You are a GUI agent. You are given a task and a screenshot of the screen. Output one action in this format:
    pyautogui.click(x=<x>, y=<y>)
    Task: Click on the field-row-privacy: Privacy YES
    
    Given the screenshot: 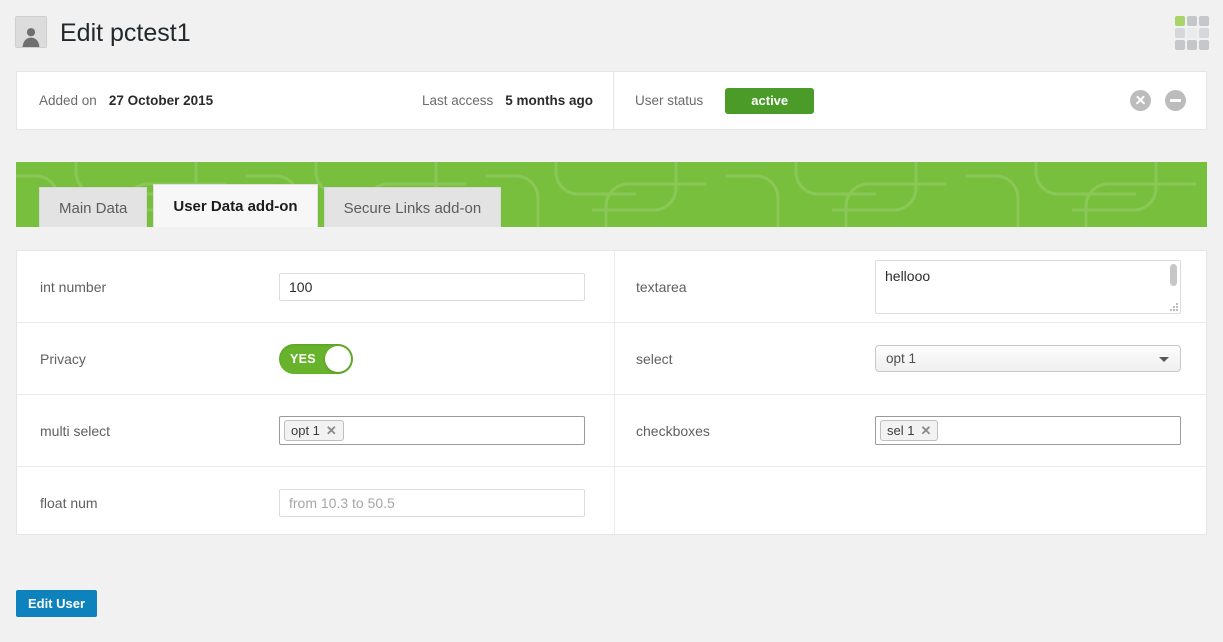 What is the action you would take?
    pyautogui.click(x=315, y=359)
    